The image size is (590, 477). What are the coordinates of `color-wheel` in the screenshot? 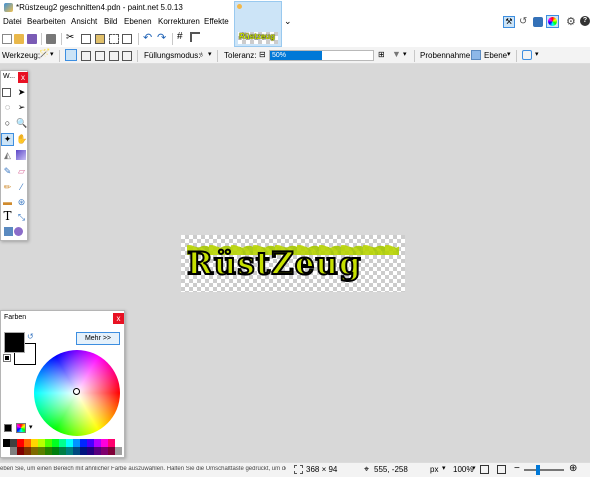 It's located at (77, 393).